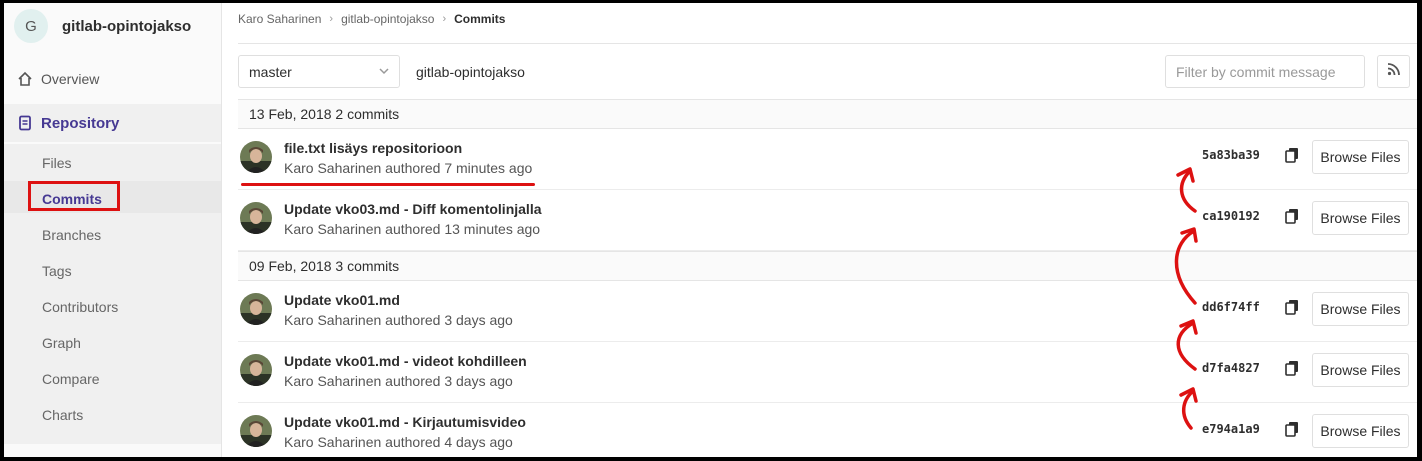 The height and width of the screenshot is (461, 1422). I want to click on commit-sha: e794a1a9, so click(1231, 429).